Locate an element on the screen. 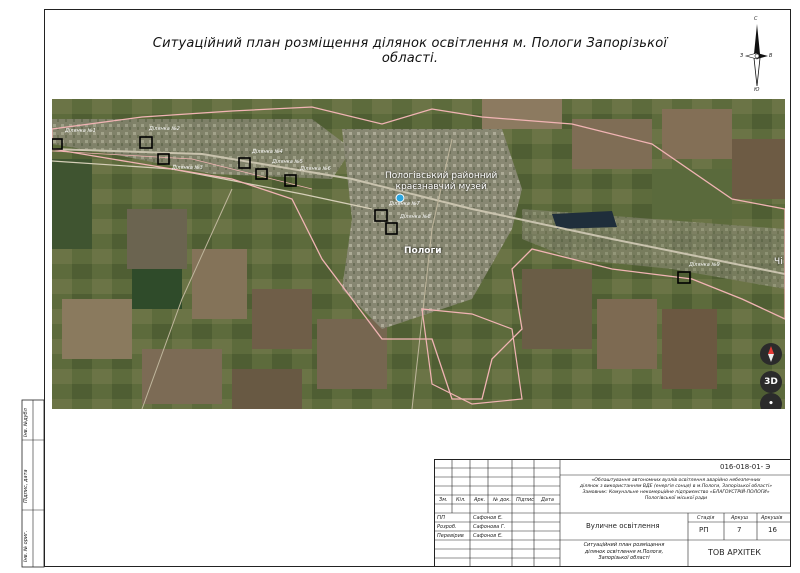  compass-north: С is located at coordinates (756, 19).